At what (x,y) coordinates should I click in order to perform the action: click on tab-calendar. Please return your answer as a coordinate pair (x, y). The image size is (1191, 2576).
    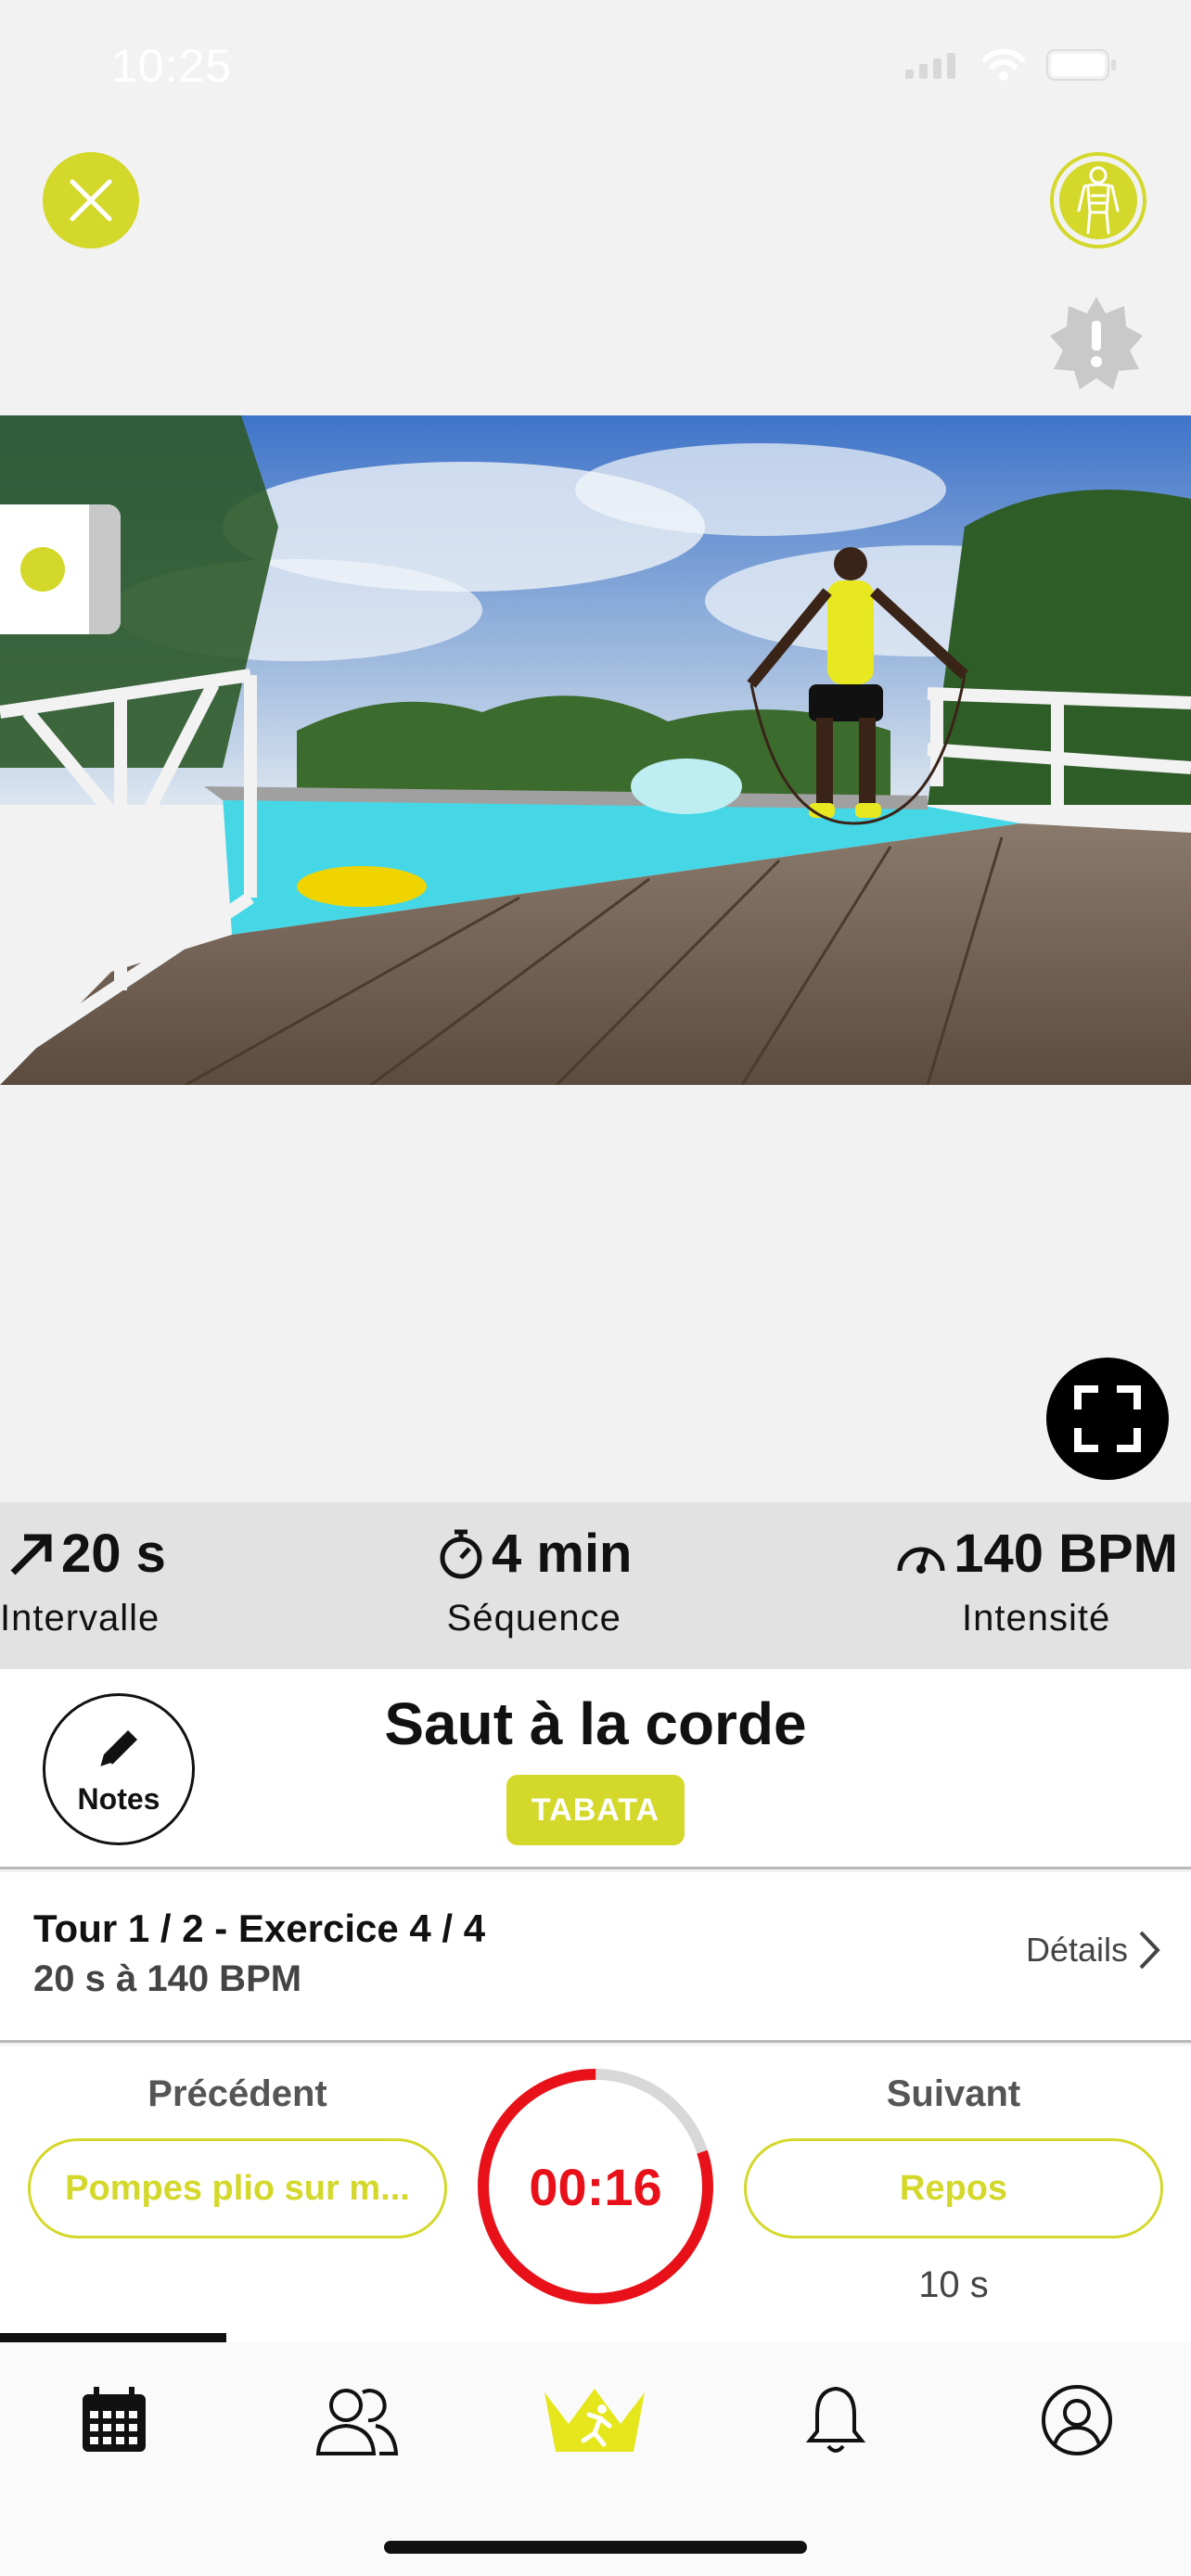
    Looking at the image, I should click on (114, 2420).